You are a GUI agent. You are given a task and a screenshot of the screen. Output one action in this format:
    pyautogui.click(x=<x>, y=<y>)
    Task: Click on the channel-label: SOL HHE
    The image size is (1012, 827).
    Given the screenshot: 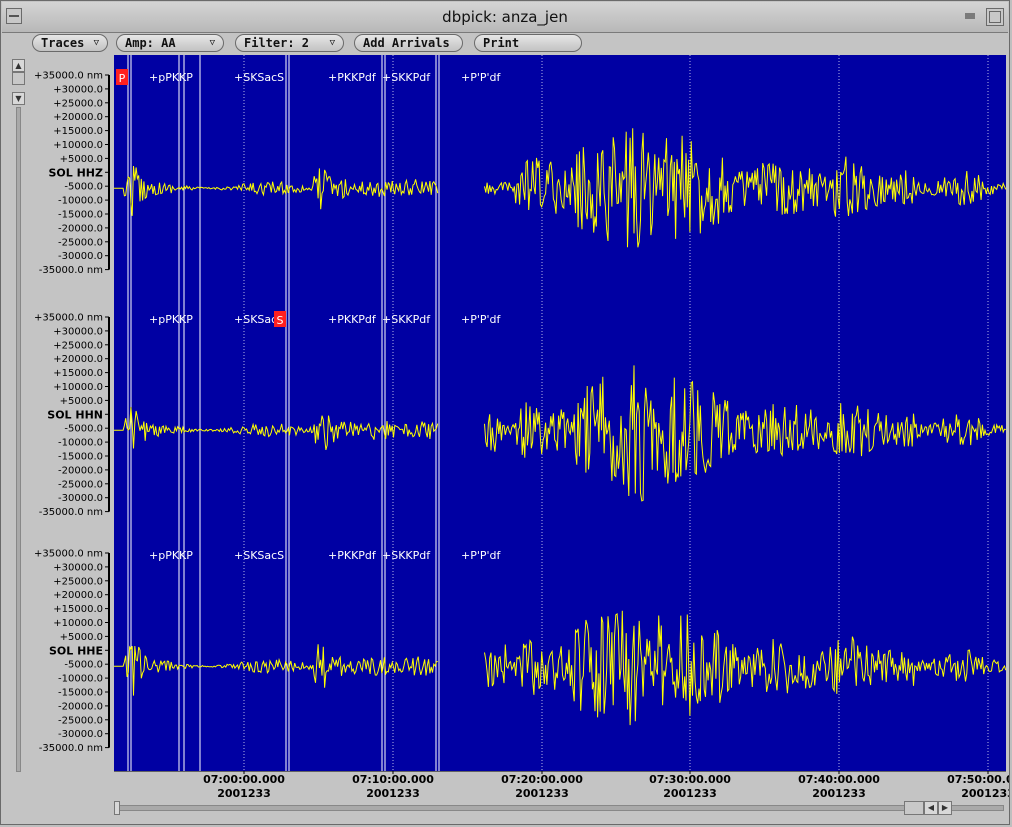 What is the action you would take?
    pyautogui.click(x=76, y=650)
    